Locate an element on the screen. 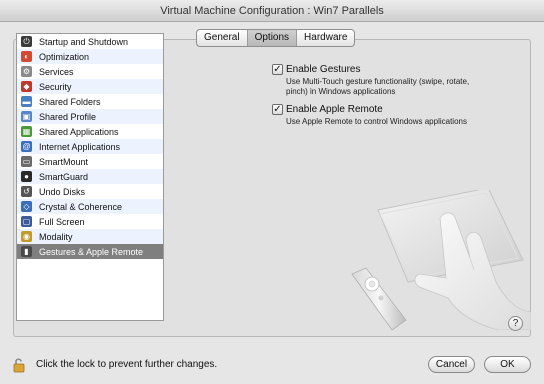 This screenshot has width=544, height=384. shared-folders-icon: ▬ is located at coordinates (26, 101).